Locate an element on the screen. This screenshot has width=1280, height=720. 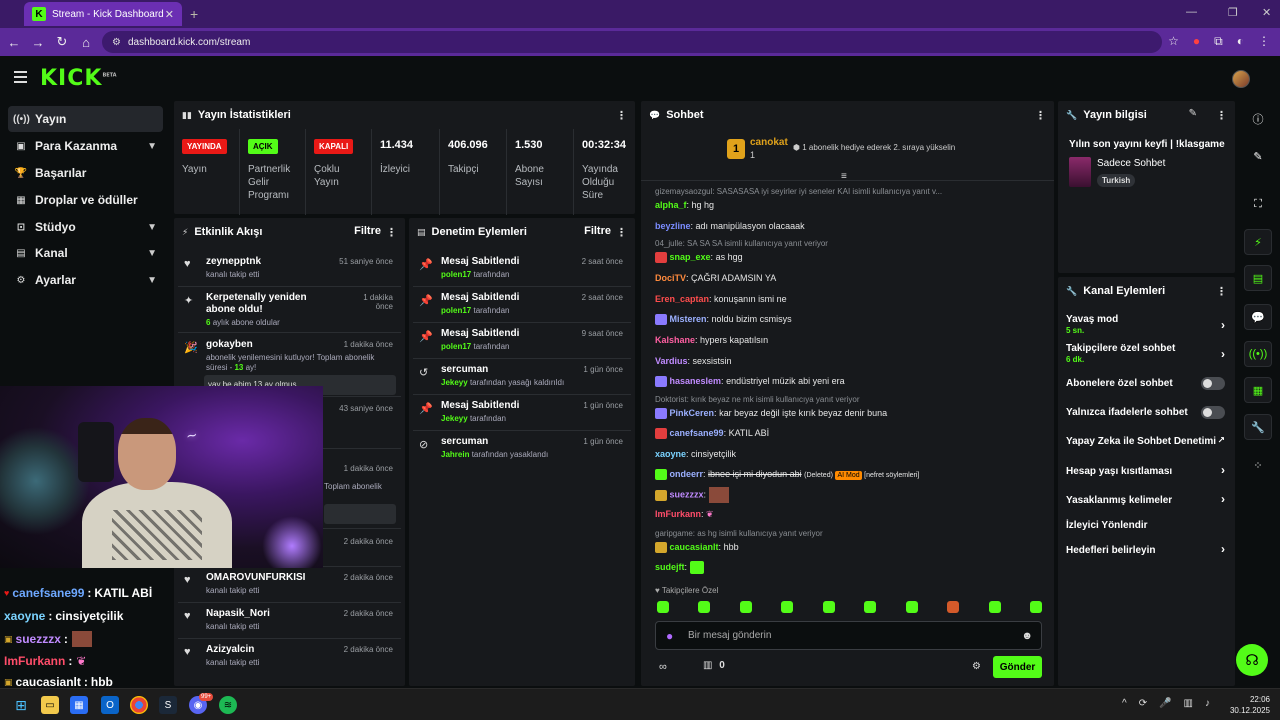
points-counter: ▥ 0 is located at coordinates (714, 665).